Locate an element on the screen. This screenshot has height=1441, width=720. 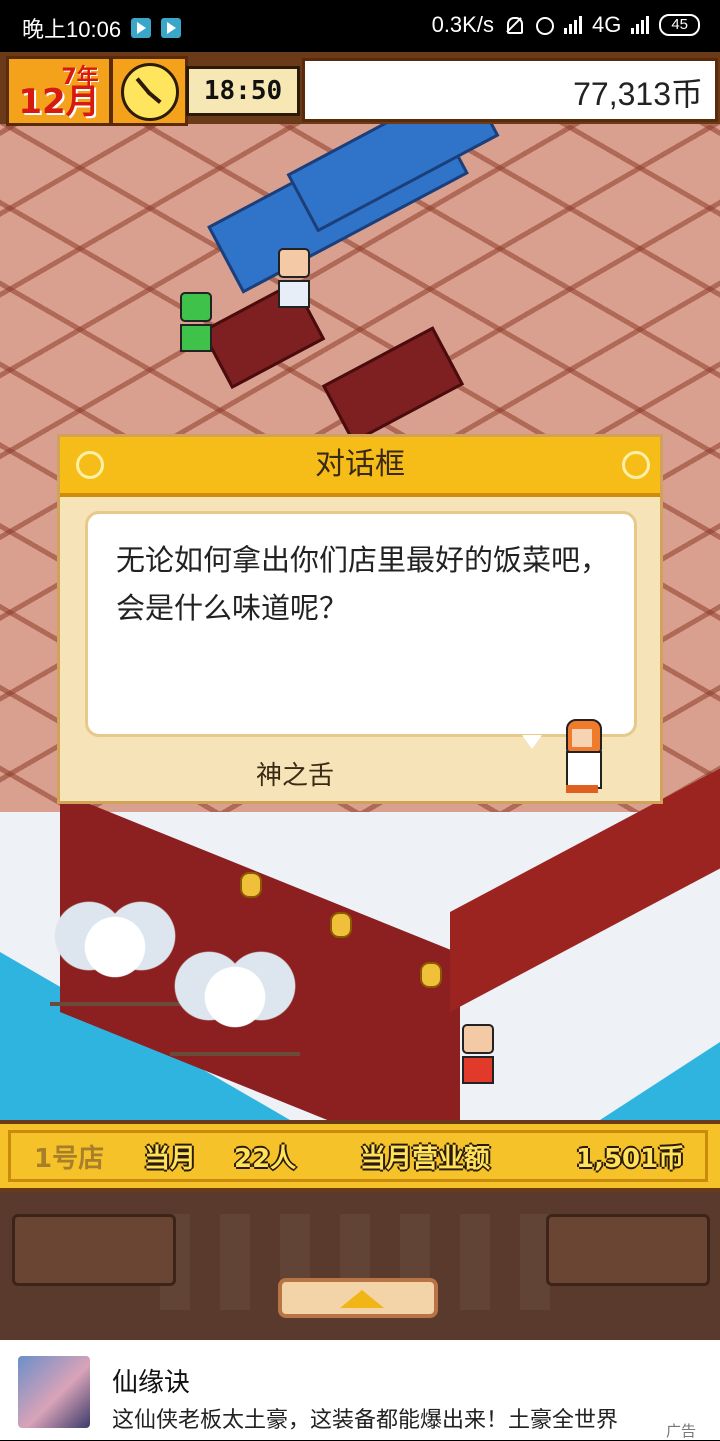
battery-icon: 45 is located at coordinates (679, 25).